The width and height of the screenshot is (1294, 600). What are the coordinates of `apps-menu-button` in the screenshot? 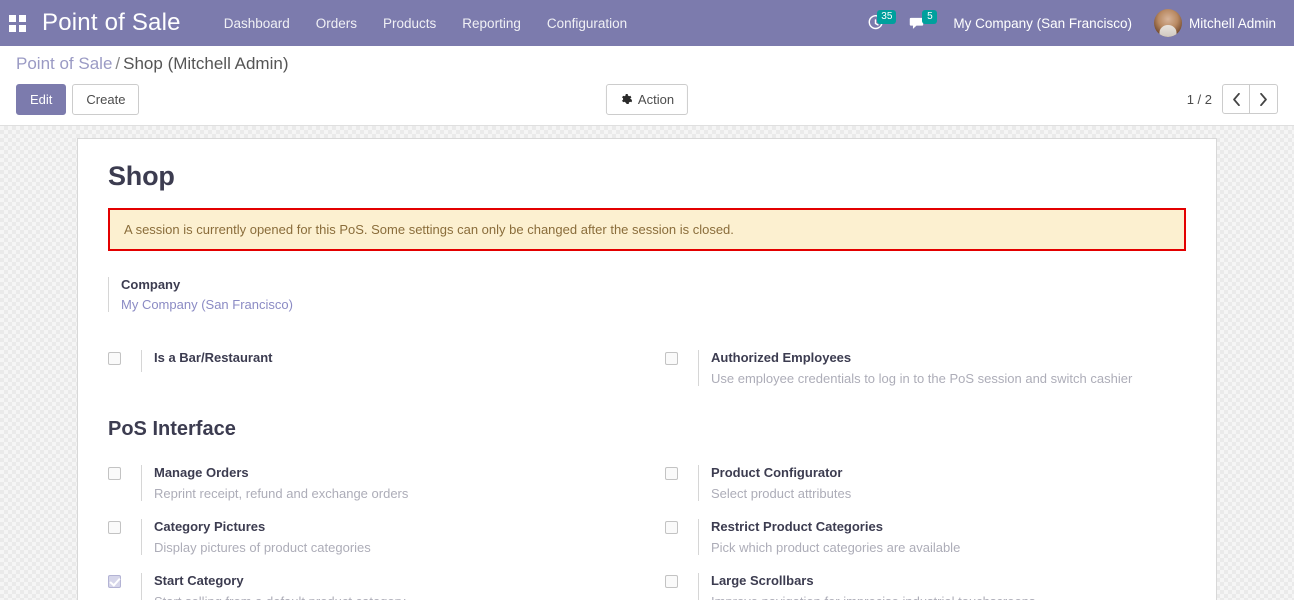 It's located at (17, 23).